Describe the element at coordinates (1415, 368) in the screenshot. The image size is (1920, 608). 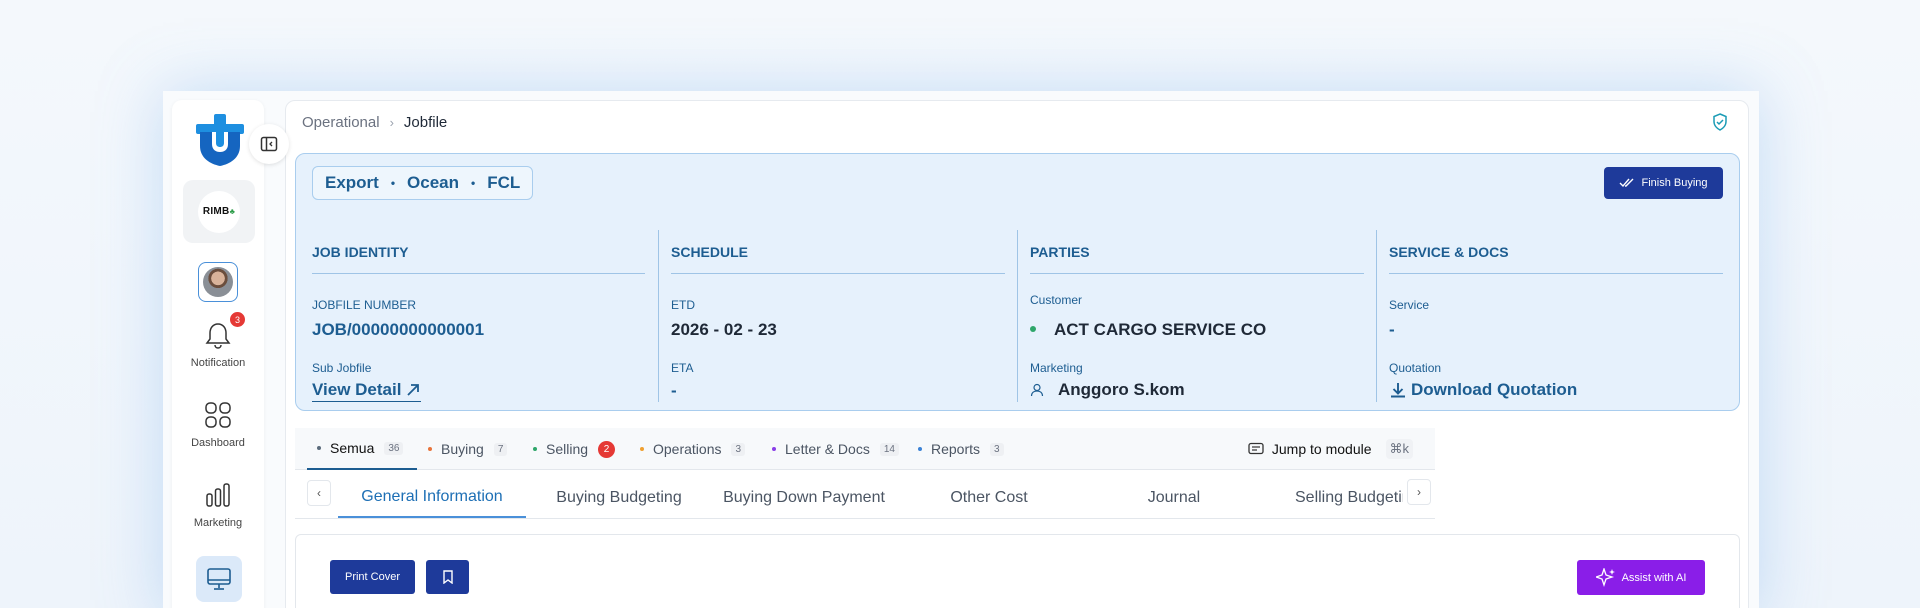
I see `quotation-label: Quotation` at that location.